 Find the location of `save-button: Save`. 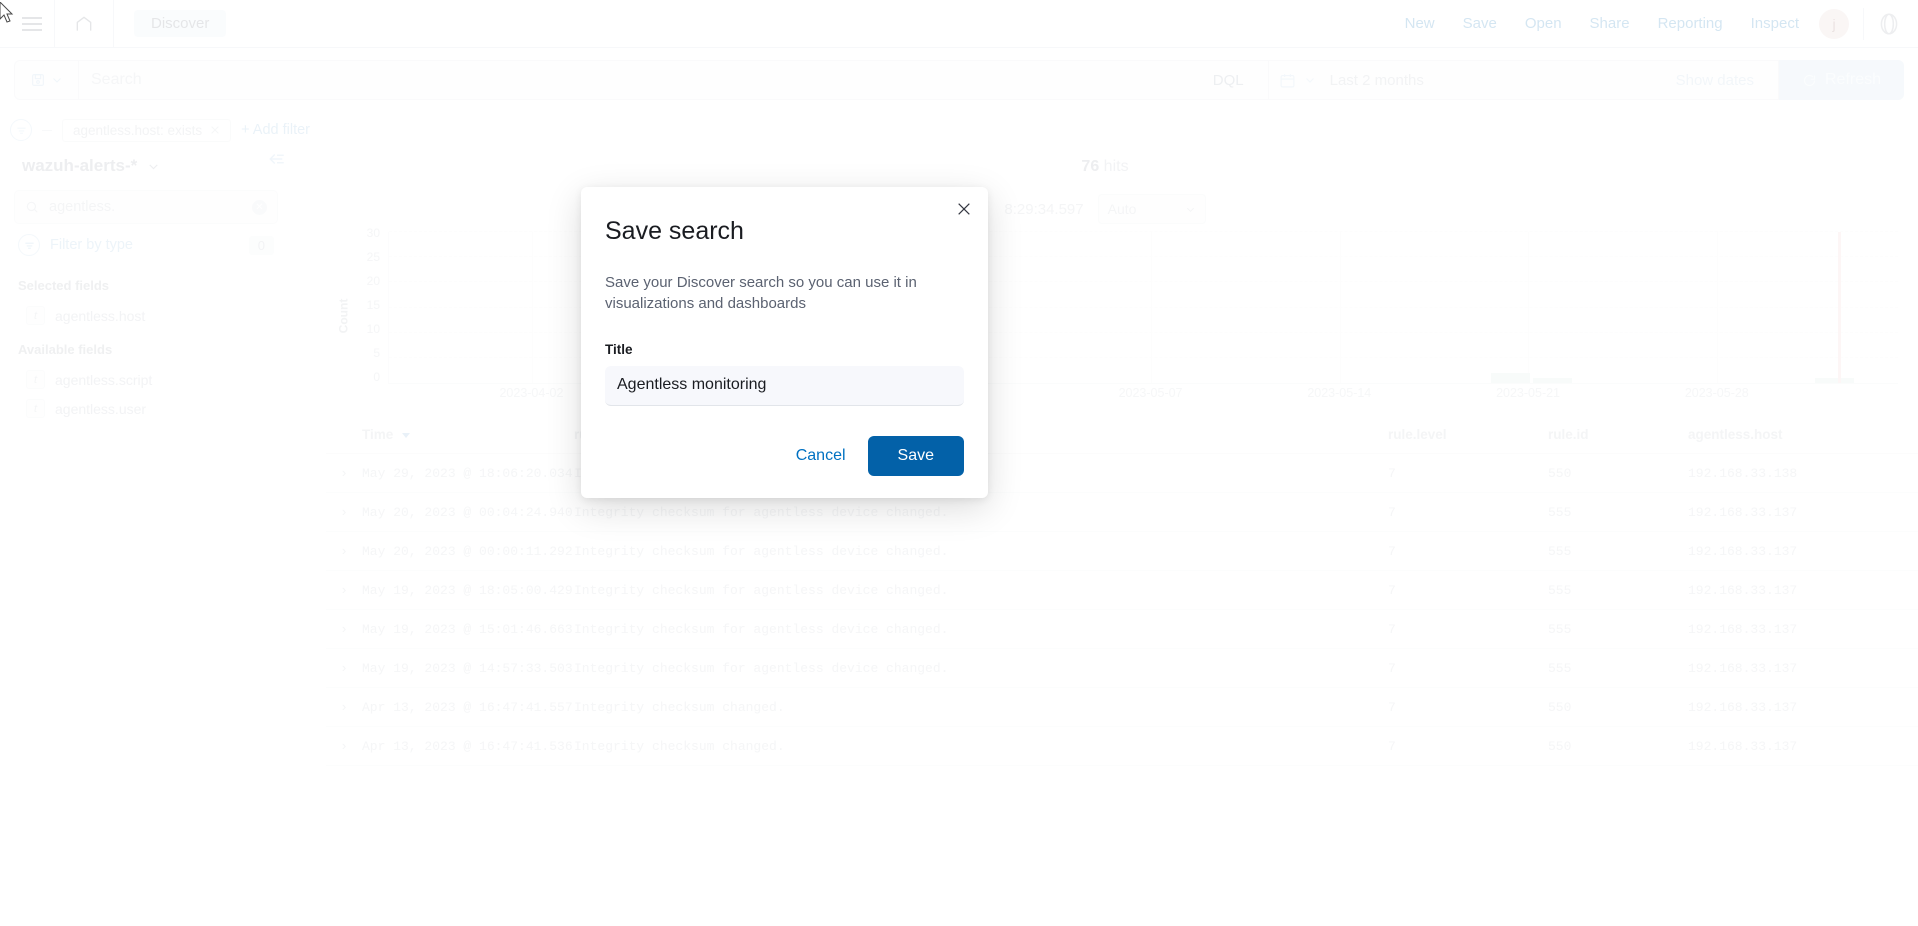

save-button: Save is located at coordinates (915, 456).